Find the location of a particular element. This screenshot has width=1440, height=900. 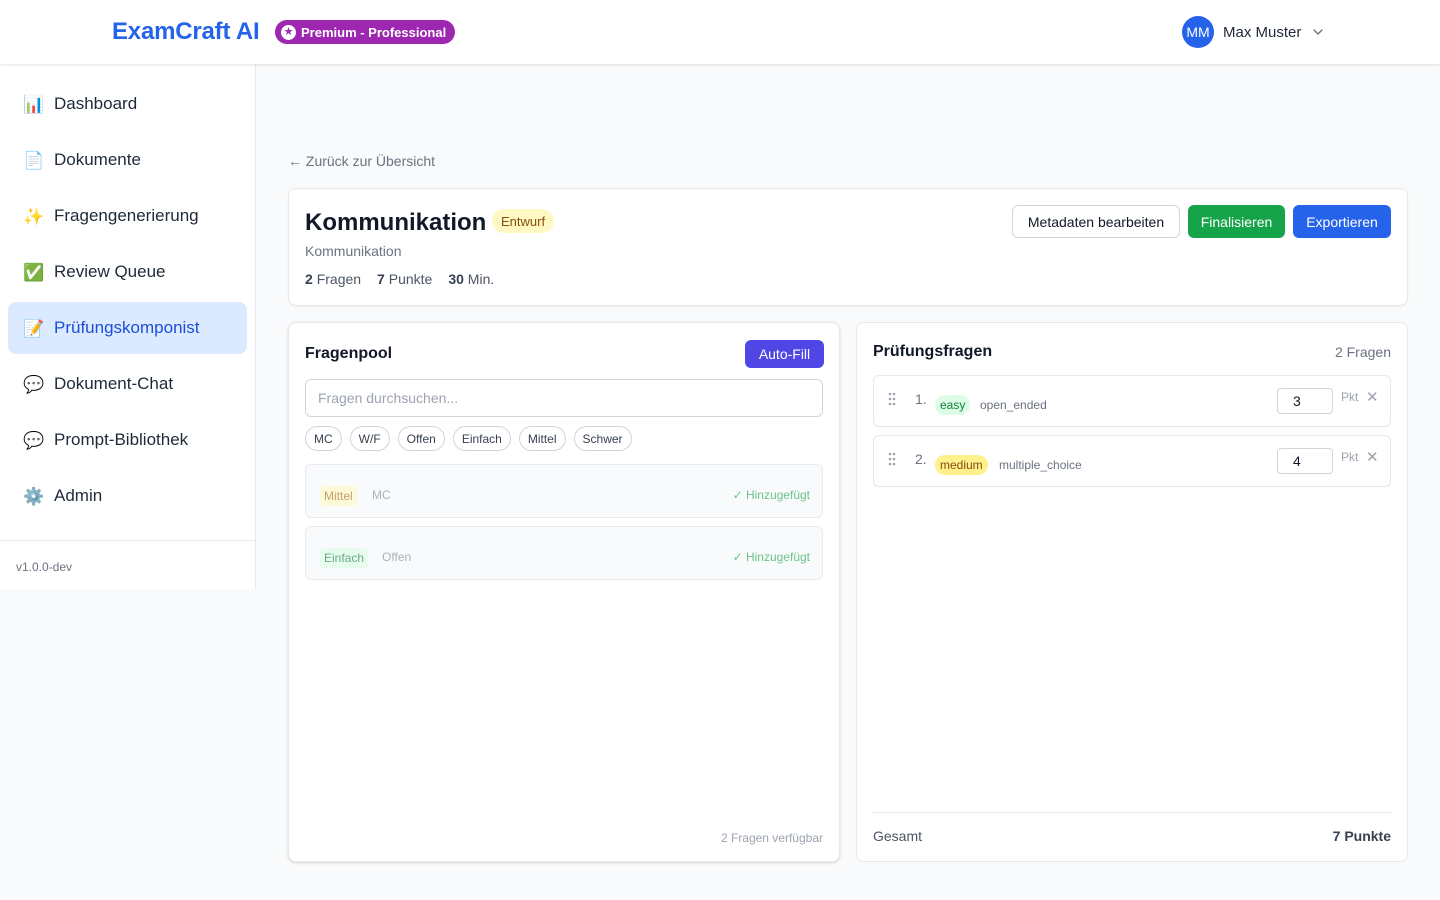

stat-questions-value: 2 is located at coordinates (309, 279).